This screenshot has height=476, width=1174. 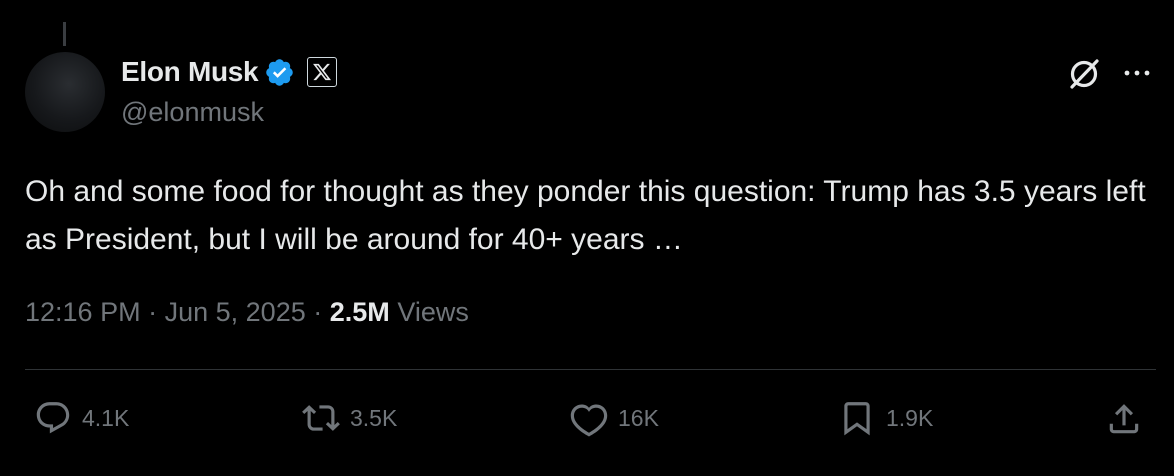 I want to click on author-name-row: Elon Musk, so click(x=229, y=72).